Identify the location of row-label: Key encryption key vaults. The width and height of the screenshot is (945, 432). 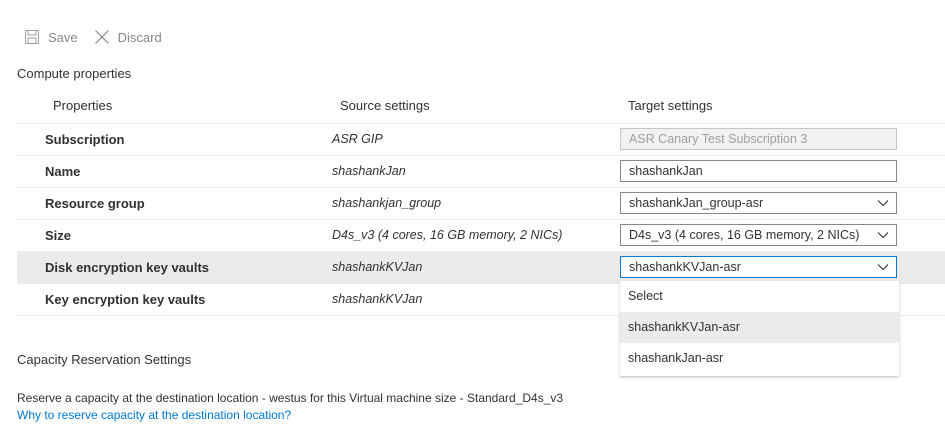
(125, 299).